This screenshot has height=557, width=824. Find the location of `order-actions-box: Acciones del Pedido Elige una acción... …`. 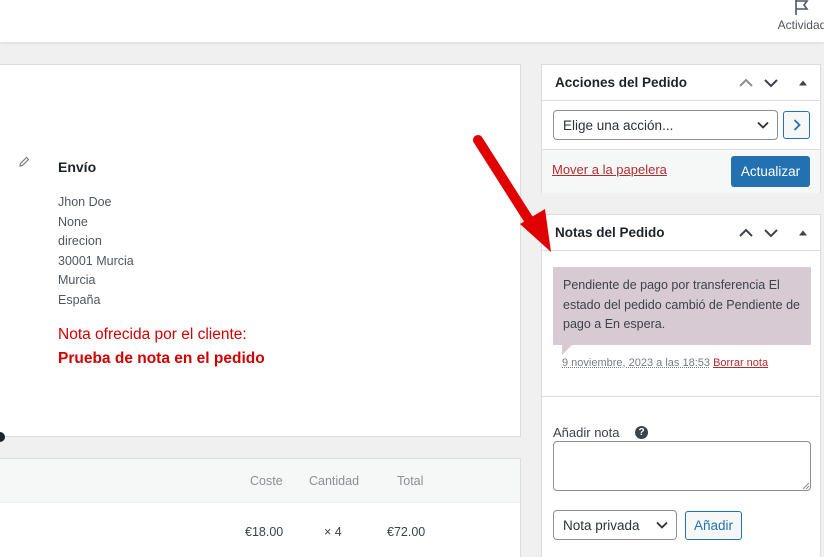

order-actions-box: Acciones del Pedido Elige una acción... … is located at coordinates (681, 128).